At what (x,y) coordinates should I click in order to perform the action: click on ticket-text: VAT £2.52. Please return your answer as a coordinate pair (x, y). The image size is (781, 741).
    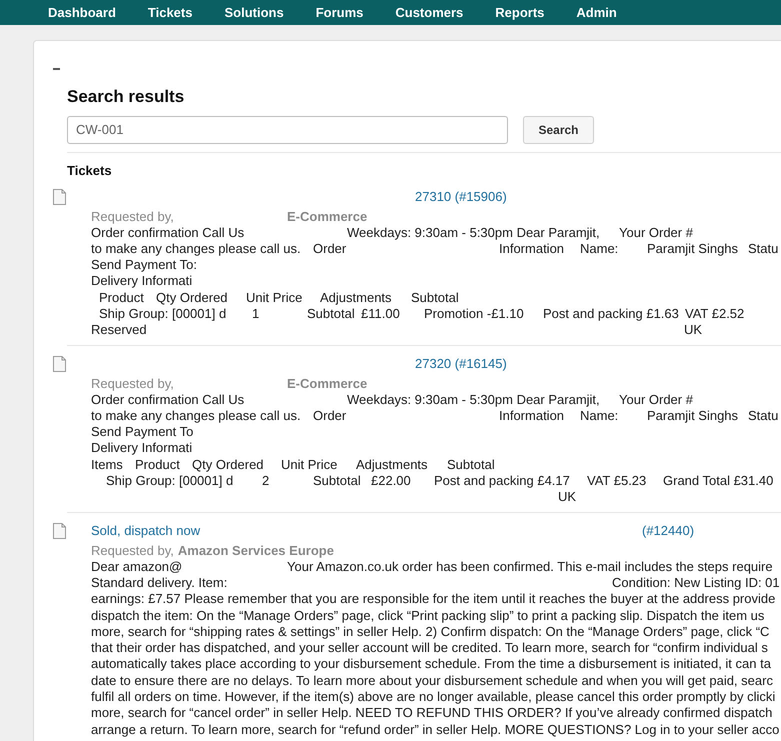
    Looking at the image, I should click on (714, 313).